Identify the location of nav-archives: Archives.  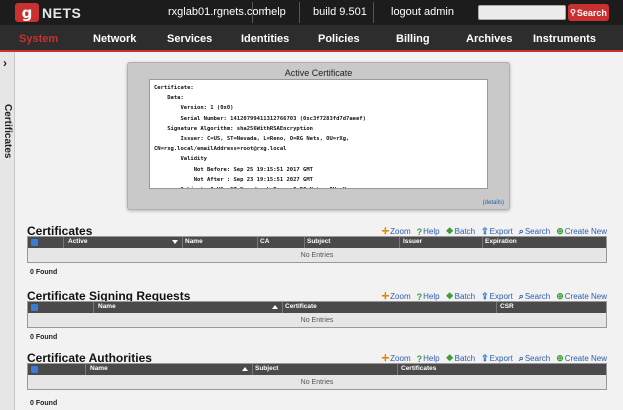
(489, 39).